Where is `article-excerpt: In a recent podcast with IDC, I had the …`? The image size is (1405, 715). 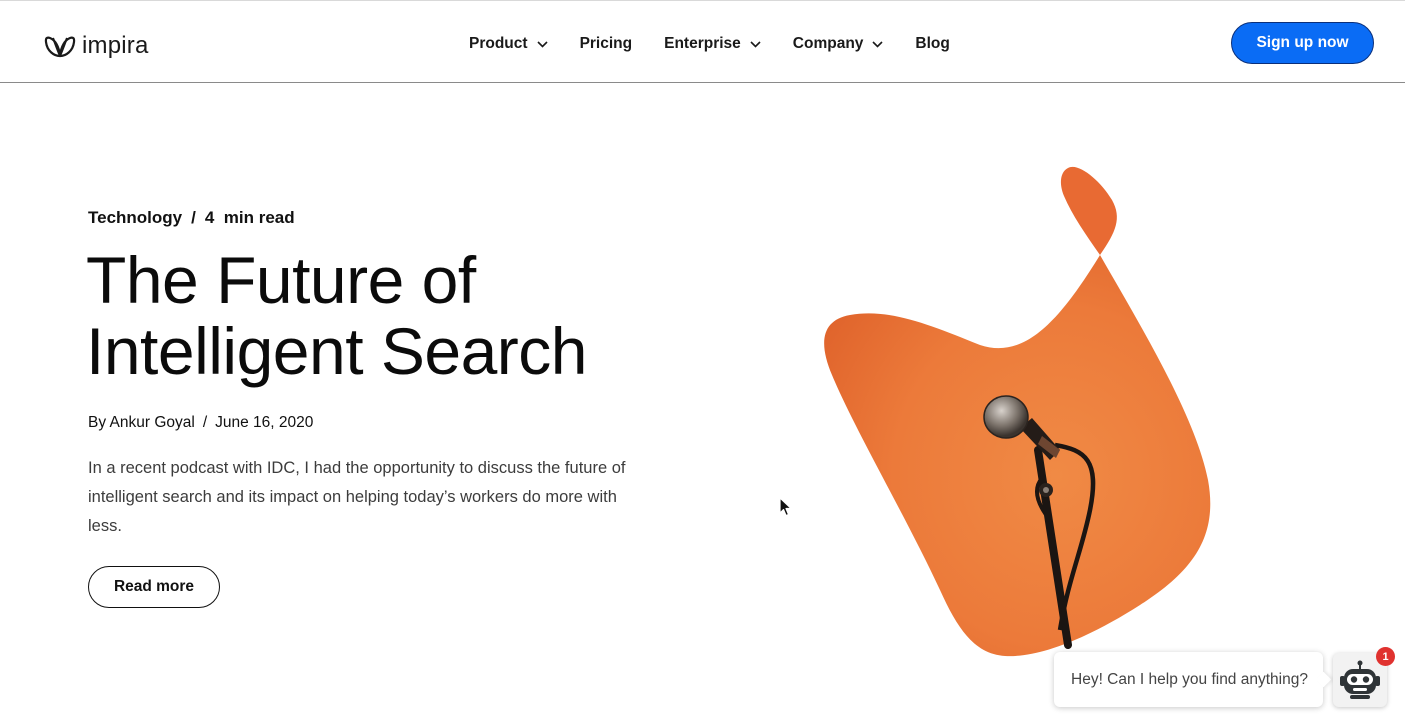
article-excerpt: In a recent podcast with IDC, I had the … is located at coordinates (357, 497).